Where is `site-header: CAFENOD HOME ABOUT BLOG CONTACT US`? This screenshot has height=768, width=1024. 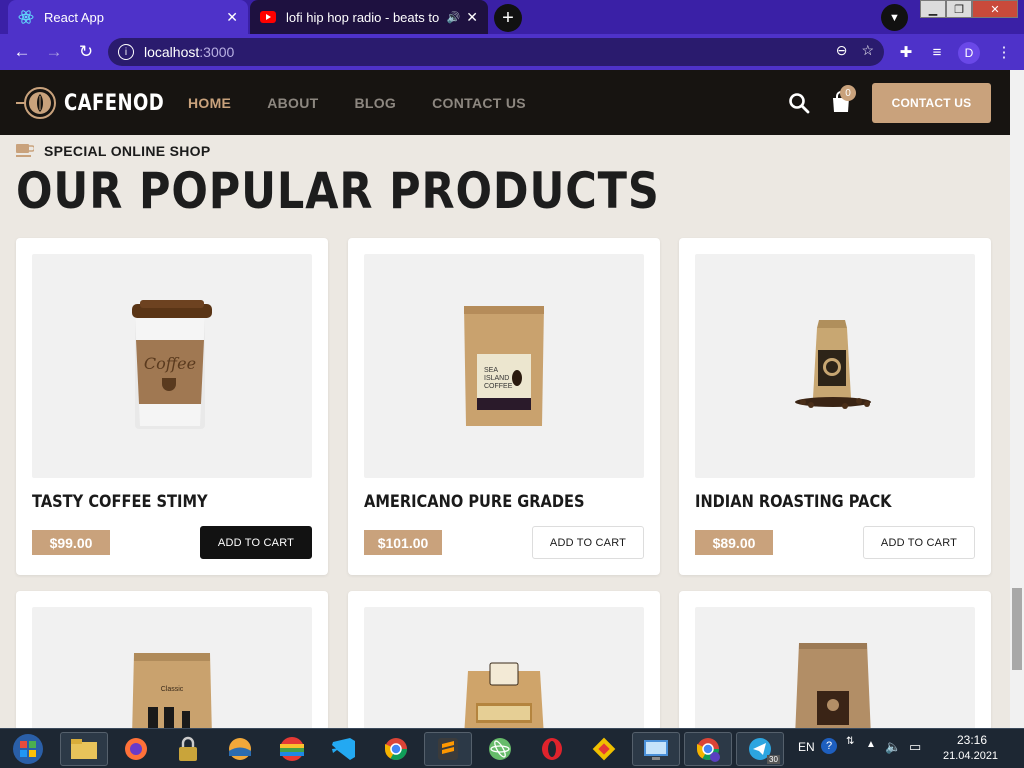
site-header: CAFENOD HOME ABOUT BLOG CONTACT US is located at coordinates (505, 102).